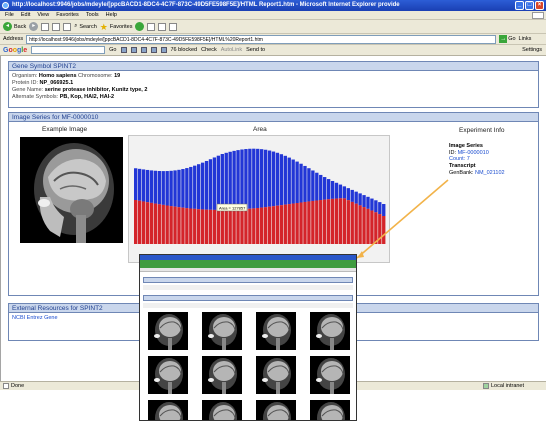 The width and height of the screenshot is (546, 421). Describe the element at coordinates (14, 26) in the screenshot. I see `back-button: ◂ Back` at that location.